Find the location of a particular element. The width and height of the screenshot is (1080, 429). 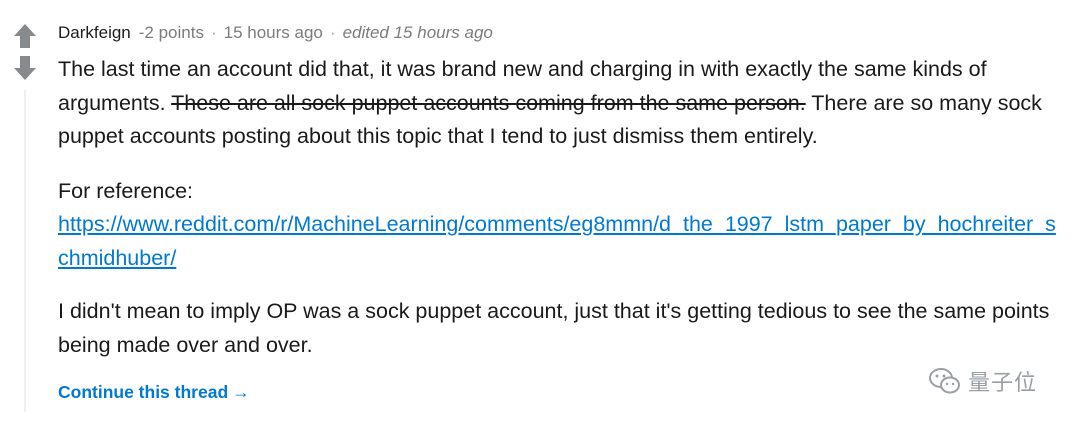

watermark: 量子位 is located at coordinates (982, 381).